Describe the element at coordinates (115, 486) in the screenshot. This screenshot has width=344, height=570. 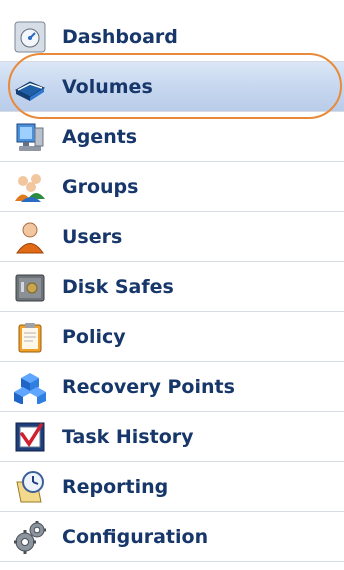
I see `nav-label-reporting: Reporting` at that location.